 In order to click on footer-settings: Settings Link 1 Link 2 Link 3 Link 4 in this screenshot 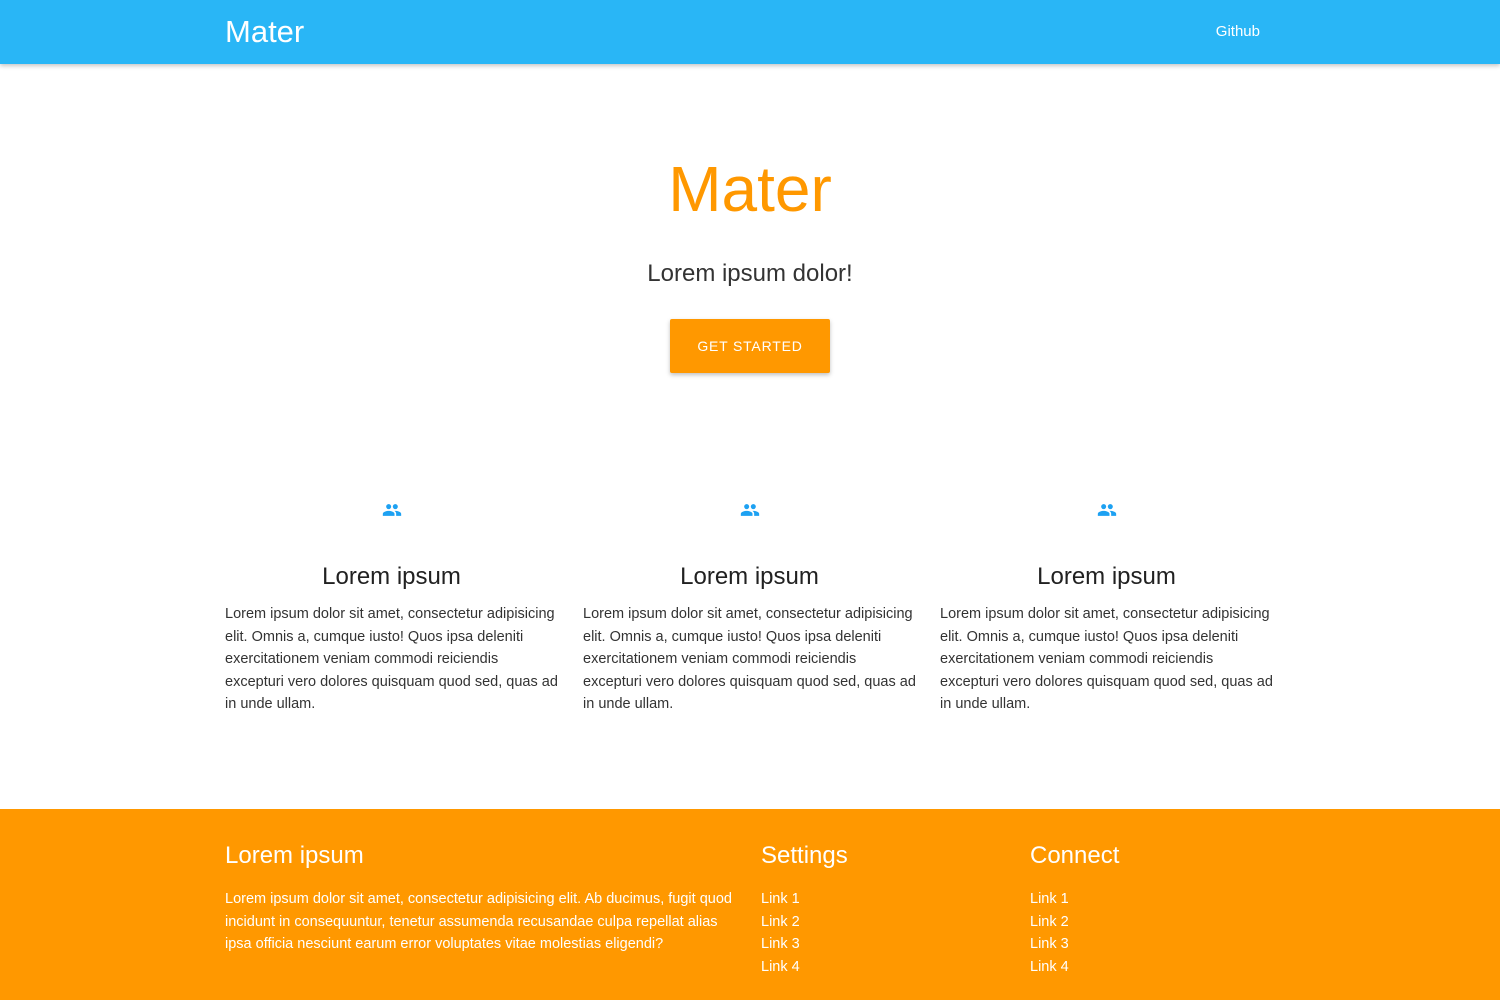, I will do `click(886, 909)`.